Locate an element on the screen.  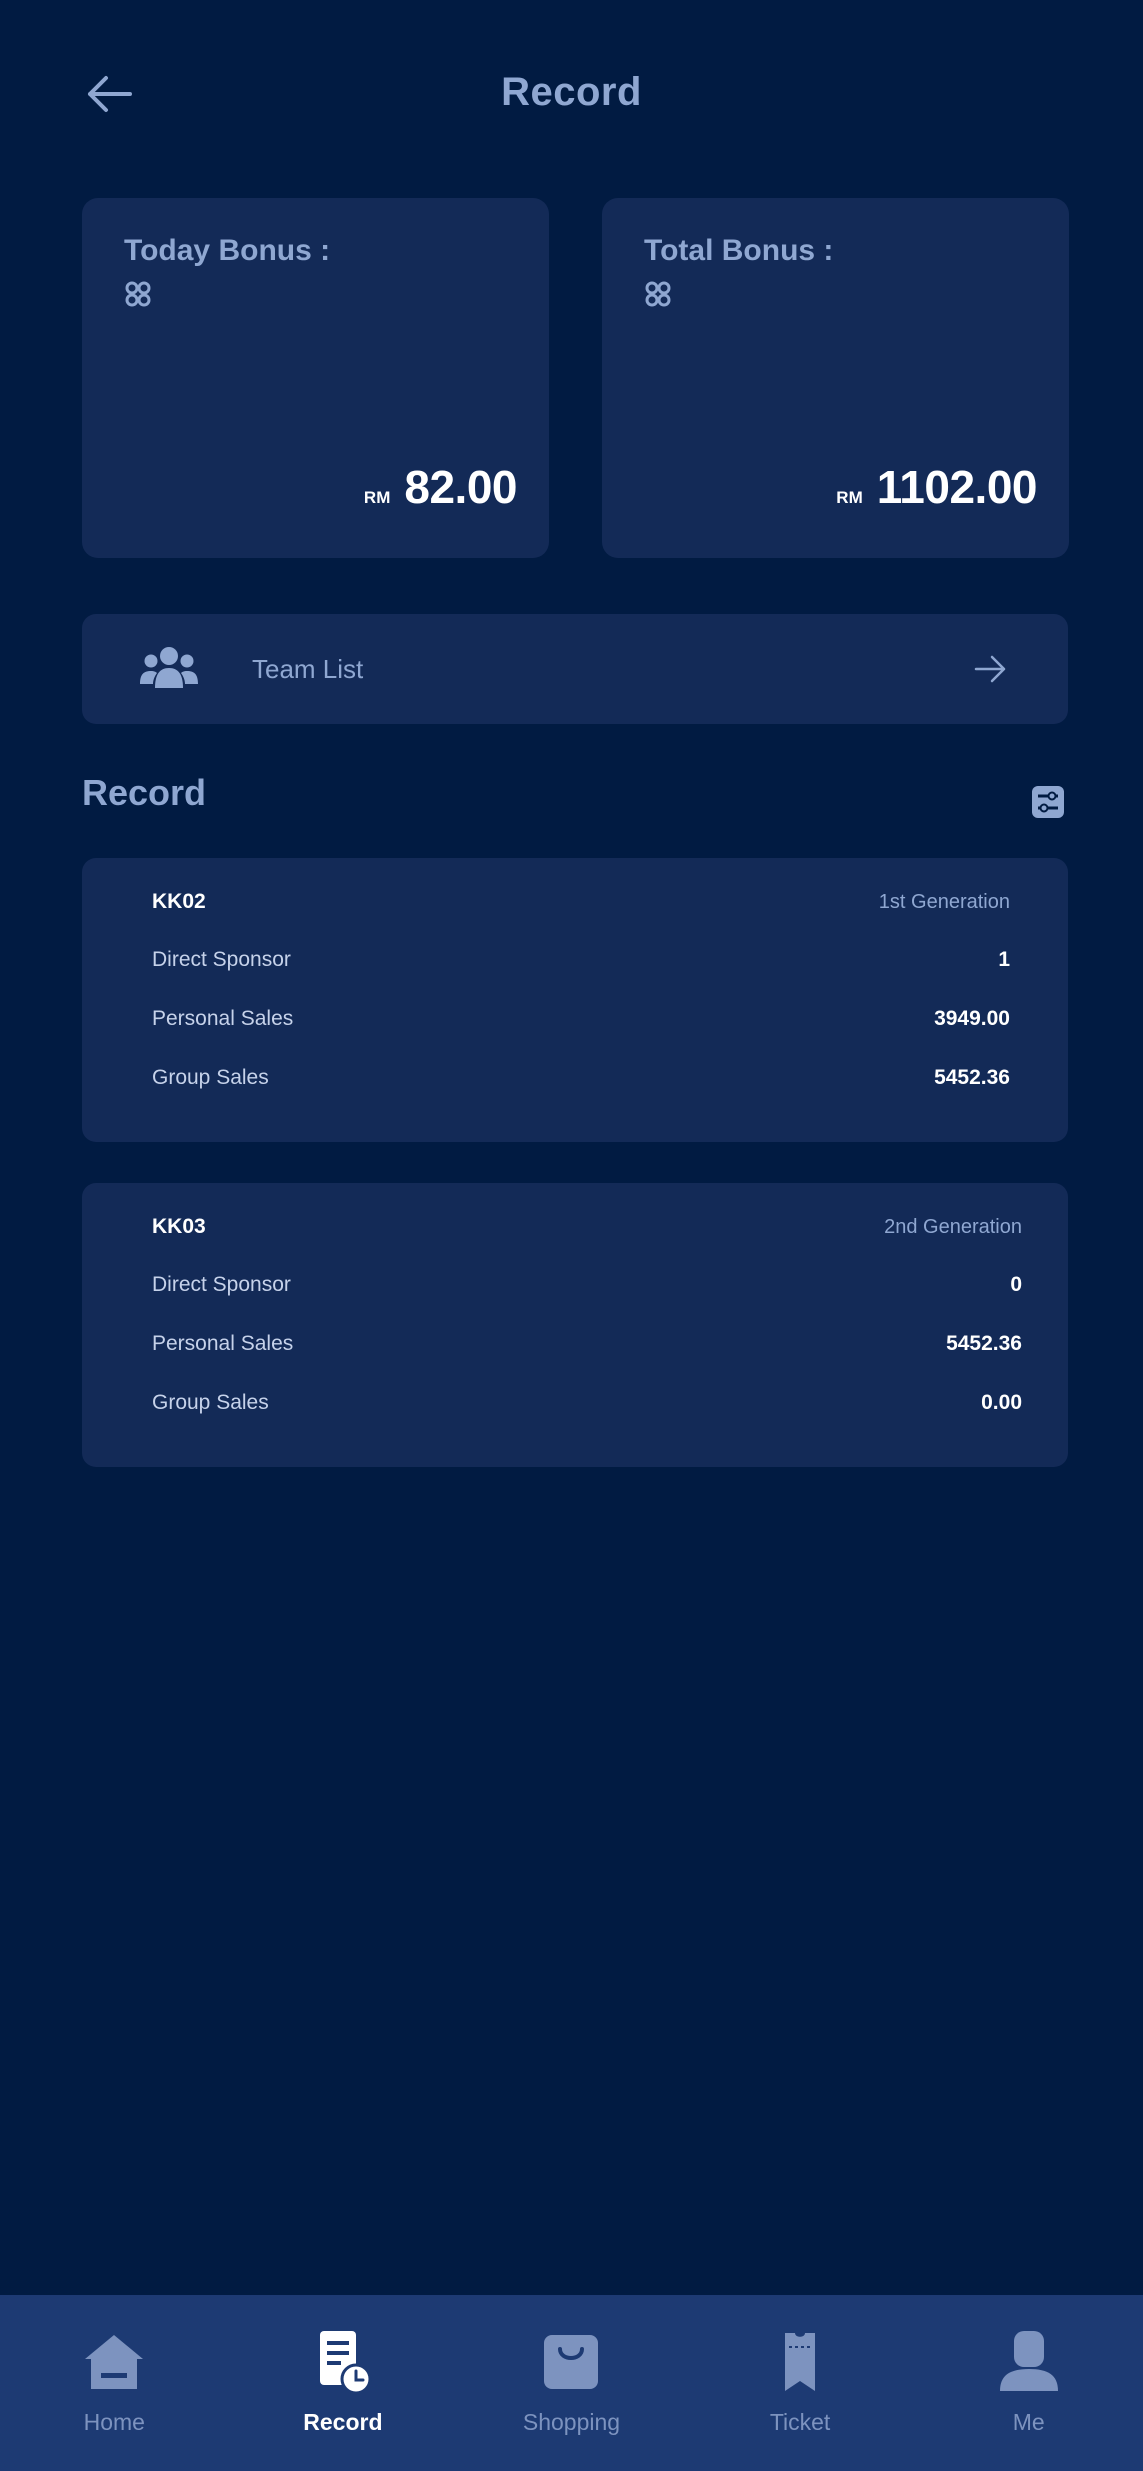
total-bonus-label: Total Bonus : is located at coordinates (739, 250).